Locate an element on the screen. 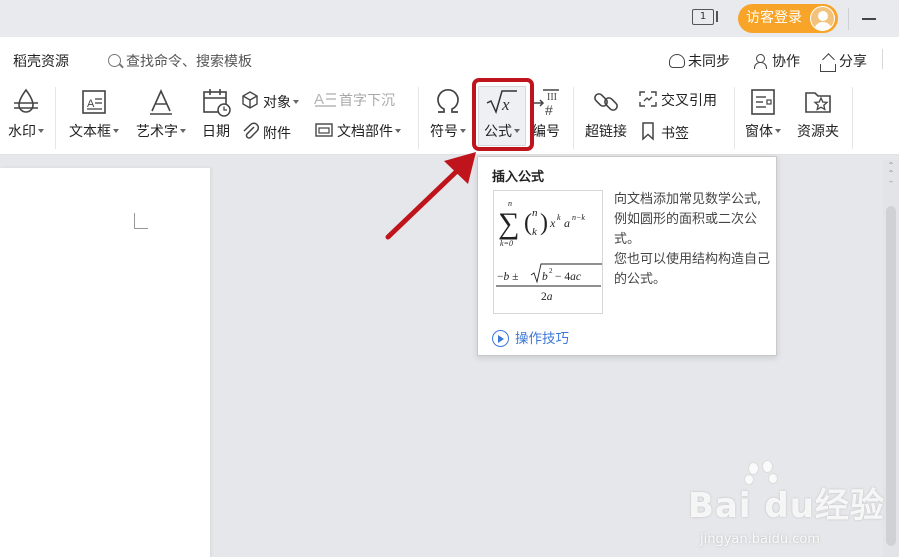 The height and width of the screenshot is (557, 899). watermark-brand-text: Bai du经验 is located at coordinates (786, 506).